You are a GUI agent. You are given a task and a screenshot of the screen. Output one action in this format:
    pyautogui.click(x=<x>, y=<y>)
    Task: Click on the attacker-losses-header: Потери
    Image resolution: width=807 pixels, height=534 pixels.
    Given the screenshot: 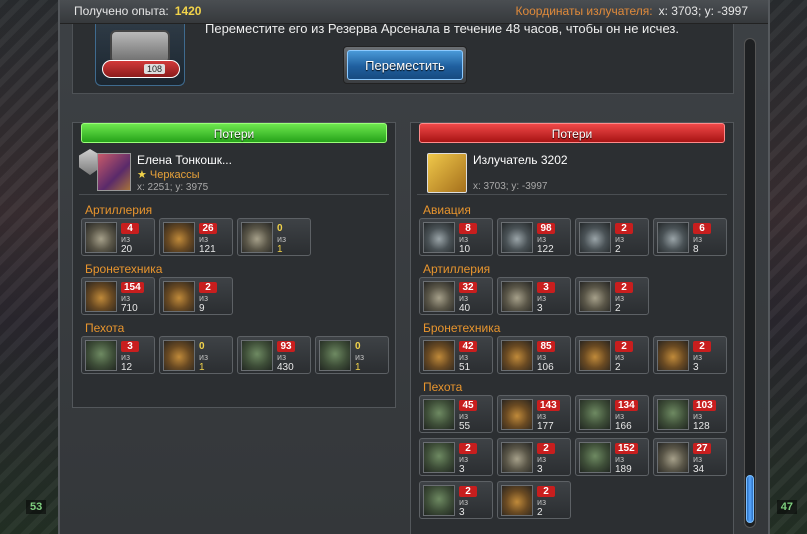 What is the action you would take?
    pyautogui.click(x=234, y=133)
    